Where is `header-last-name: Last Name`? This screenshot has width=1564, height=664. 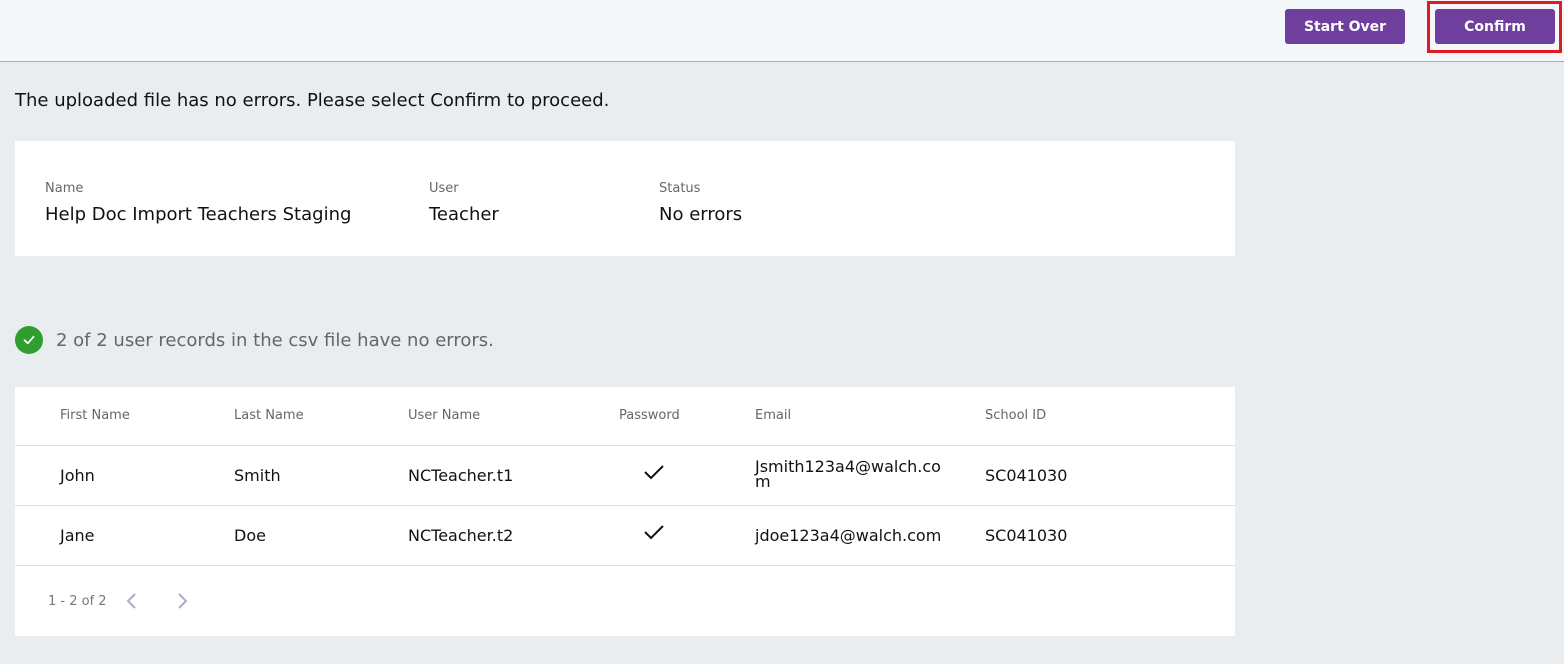 header-last-name: Last Name is located at coordinates (269, 415).